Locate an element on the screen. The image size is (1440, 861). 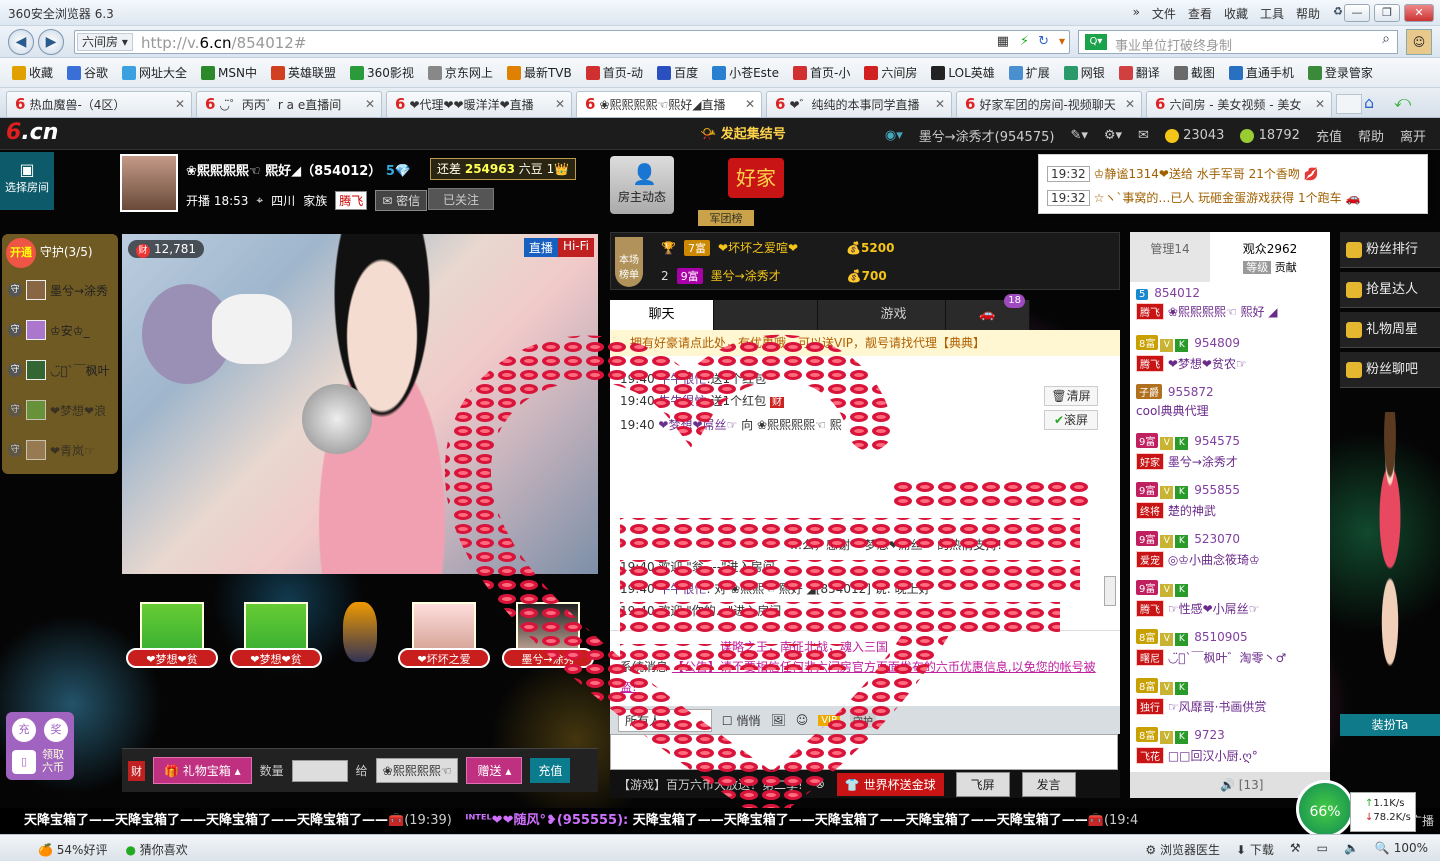
host-dynamic-button: 👤 房主动态 is located at coordinates (642, 185).